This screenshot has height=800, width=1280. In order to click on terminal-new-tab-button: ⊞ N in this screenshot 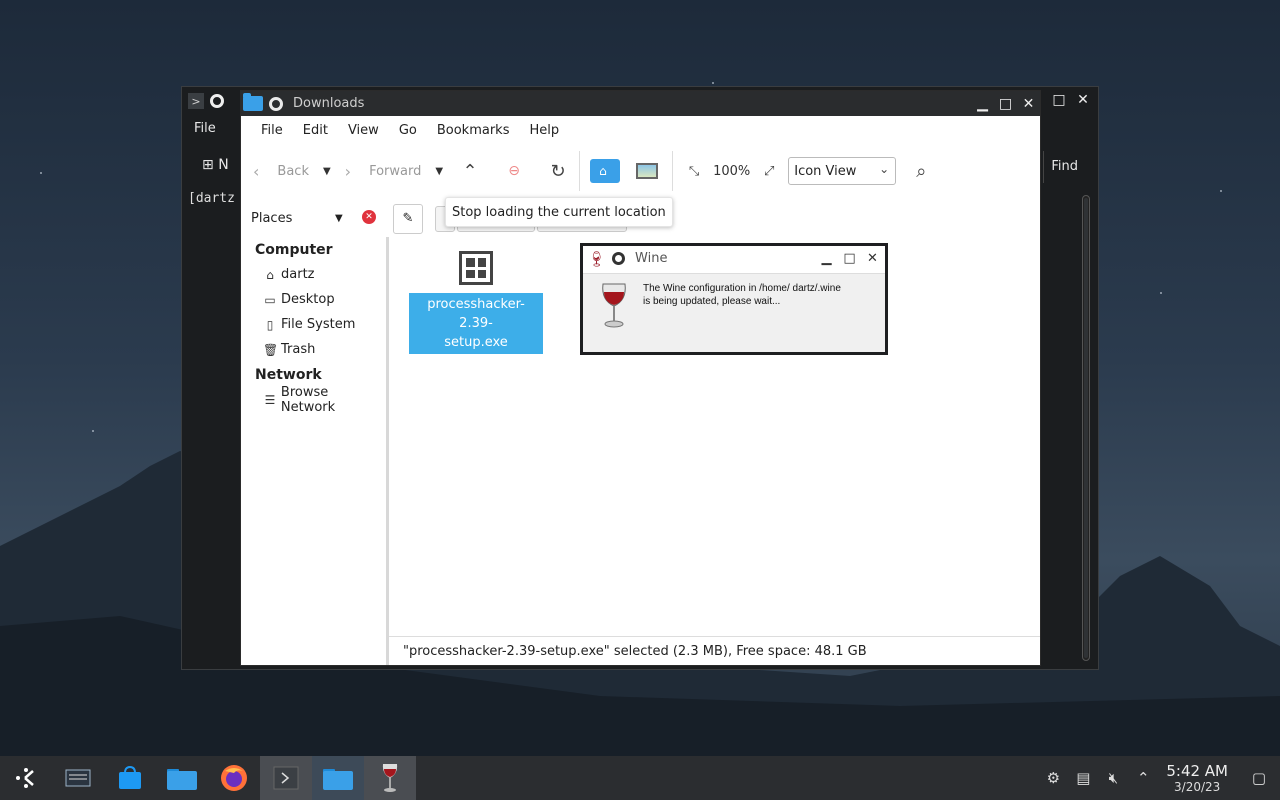, I will do `click(215, 165)`.